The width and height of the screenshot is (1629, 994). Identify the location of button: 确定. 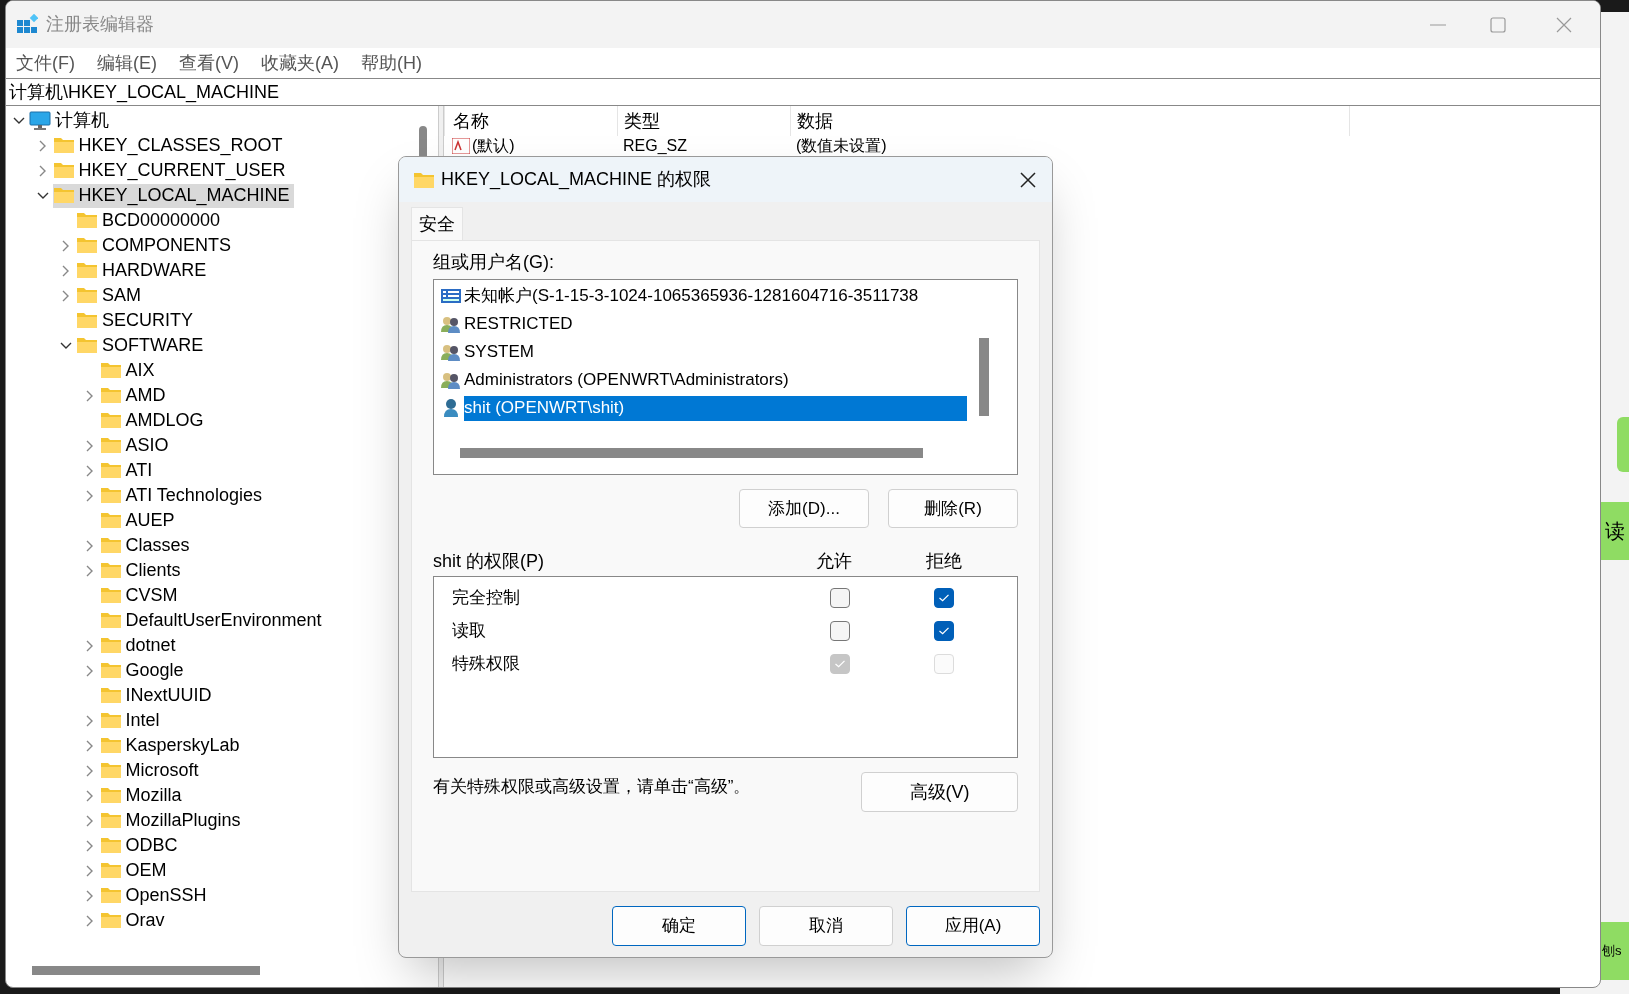
(679, 926).